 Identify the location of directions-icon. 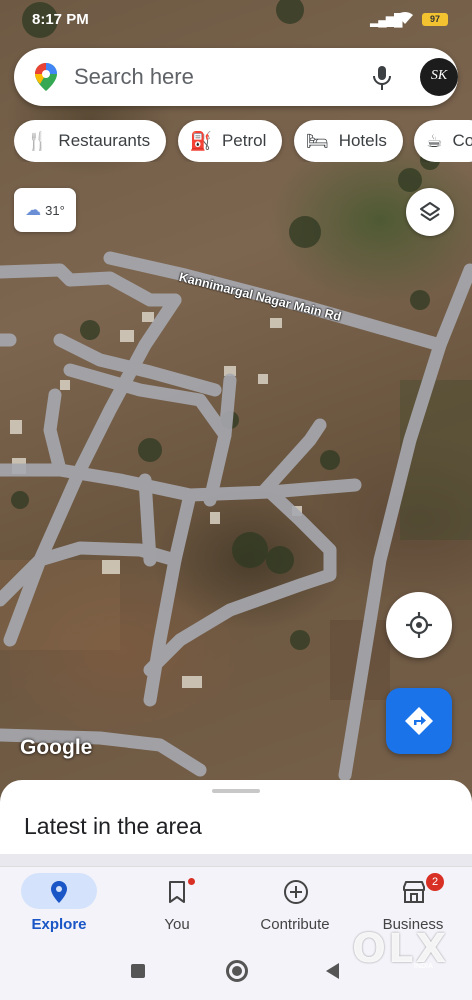
(419, 721).